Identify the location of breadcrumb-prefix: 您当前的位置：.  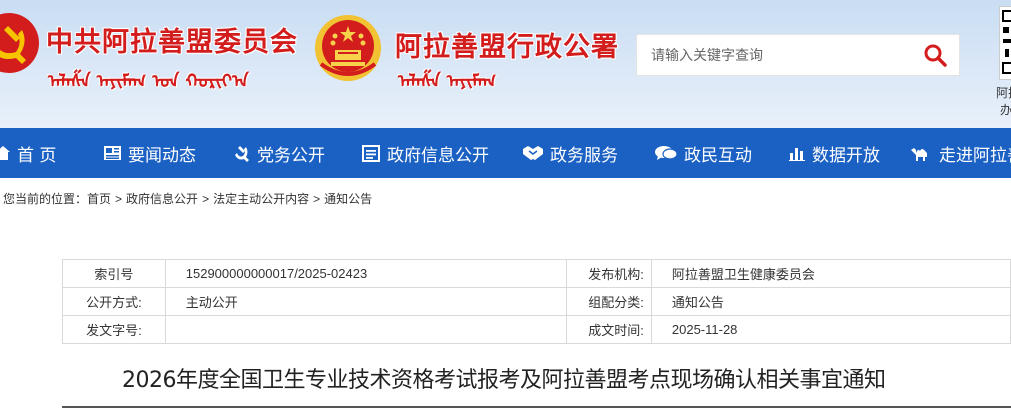
(45, 199).